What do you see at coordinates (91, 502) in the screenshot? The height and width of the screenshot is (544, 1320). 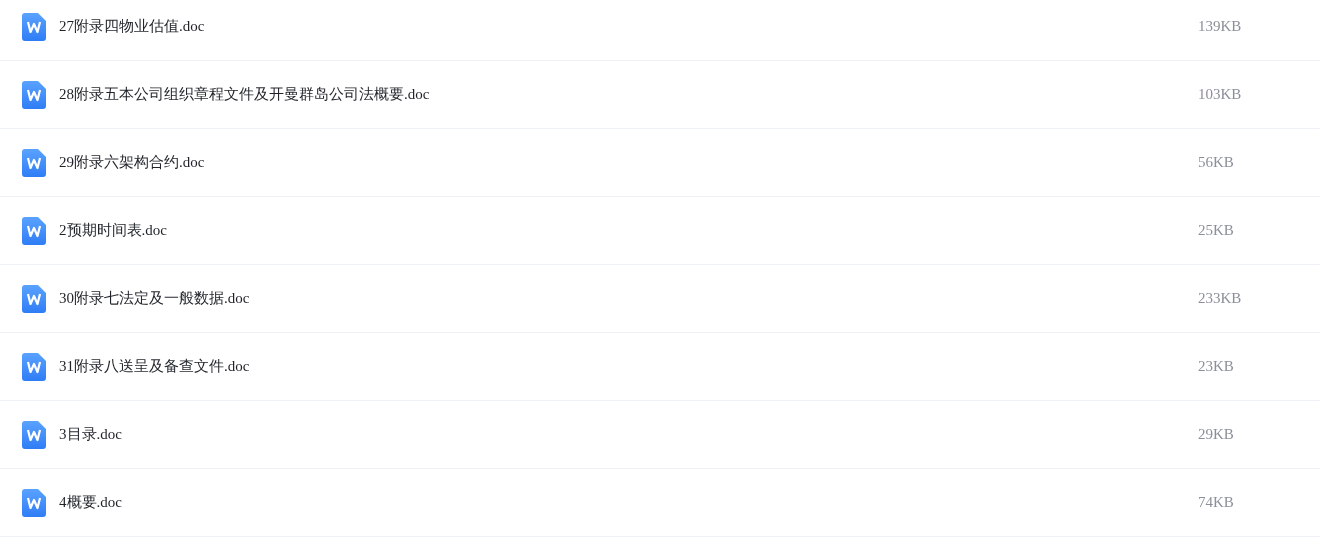 I see `file-name: 4概要.doc` at bounding box center [91, 502].